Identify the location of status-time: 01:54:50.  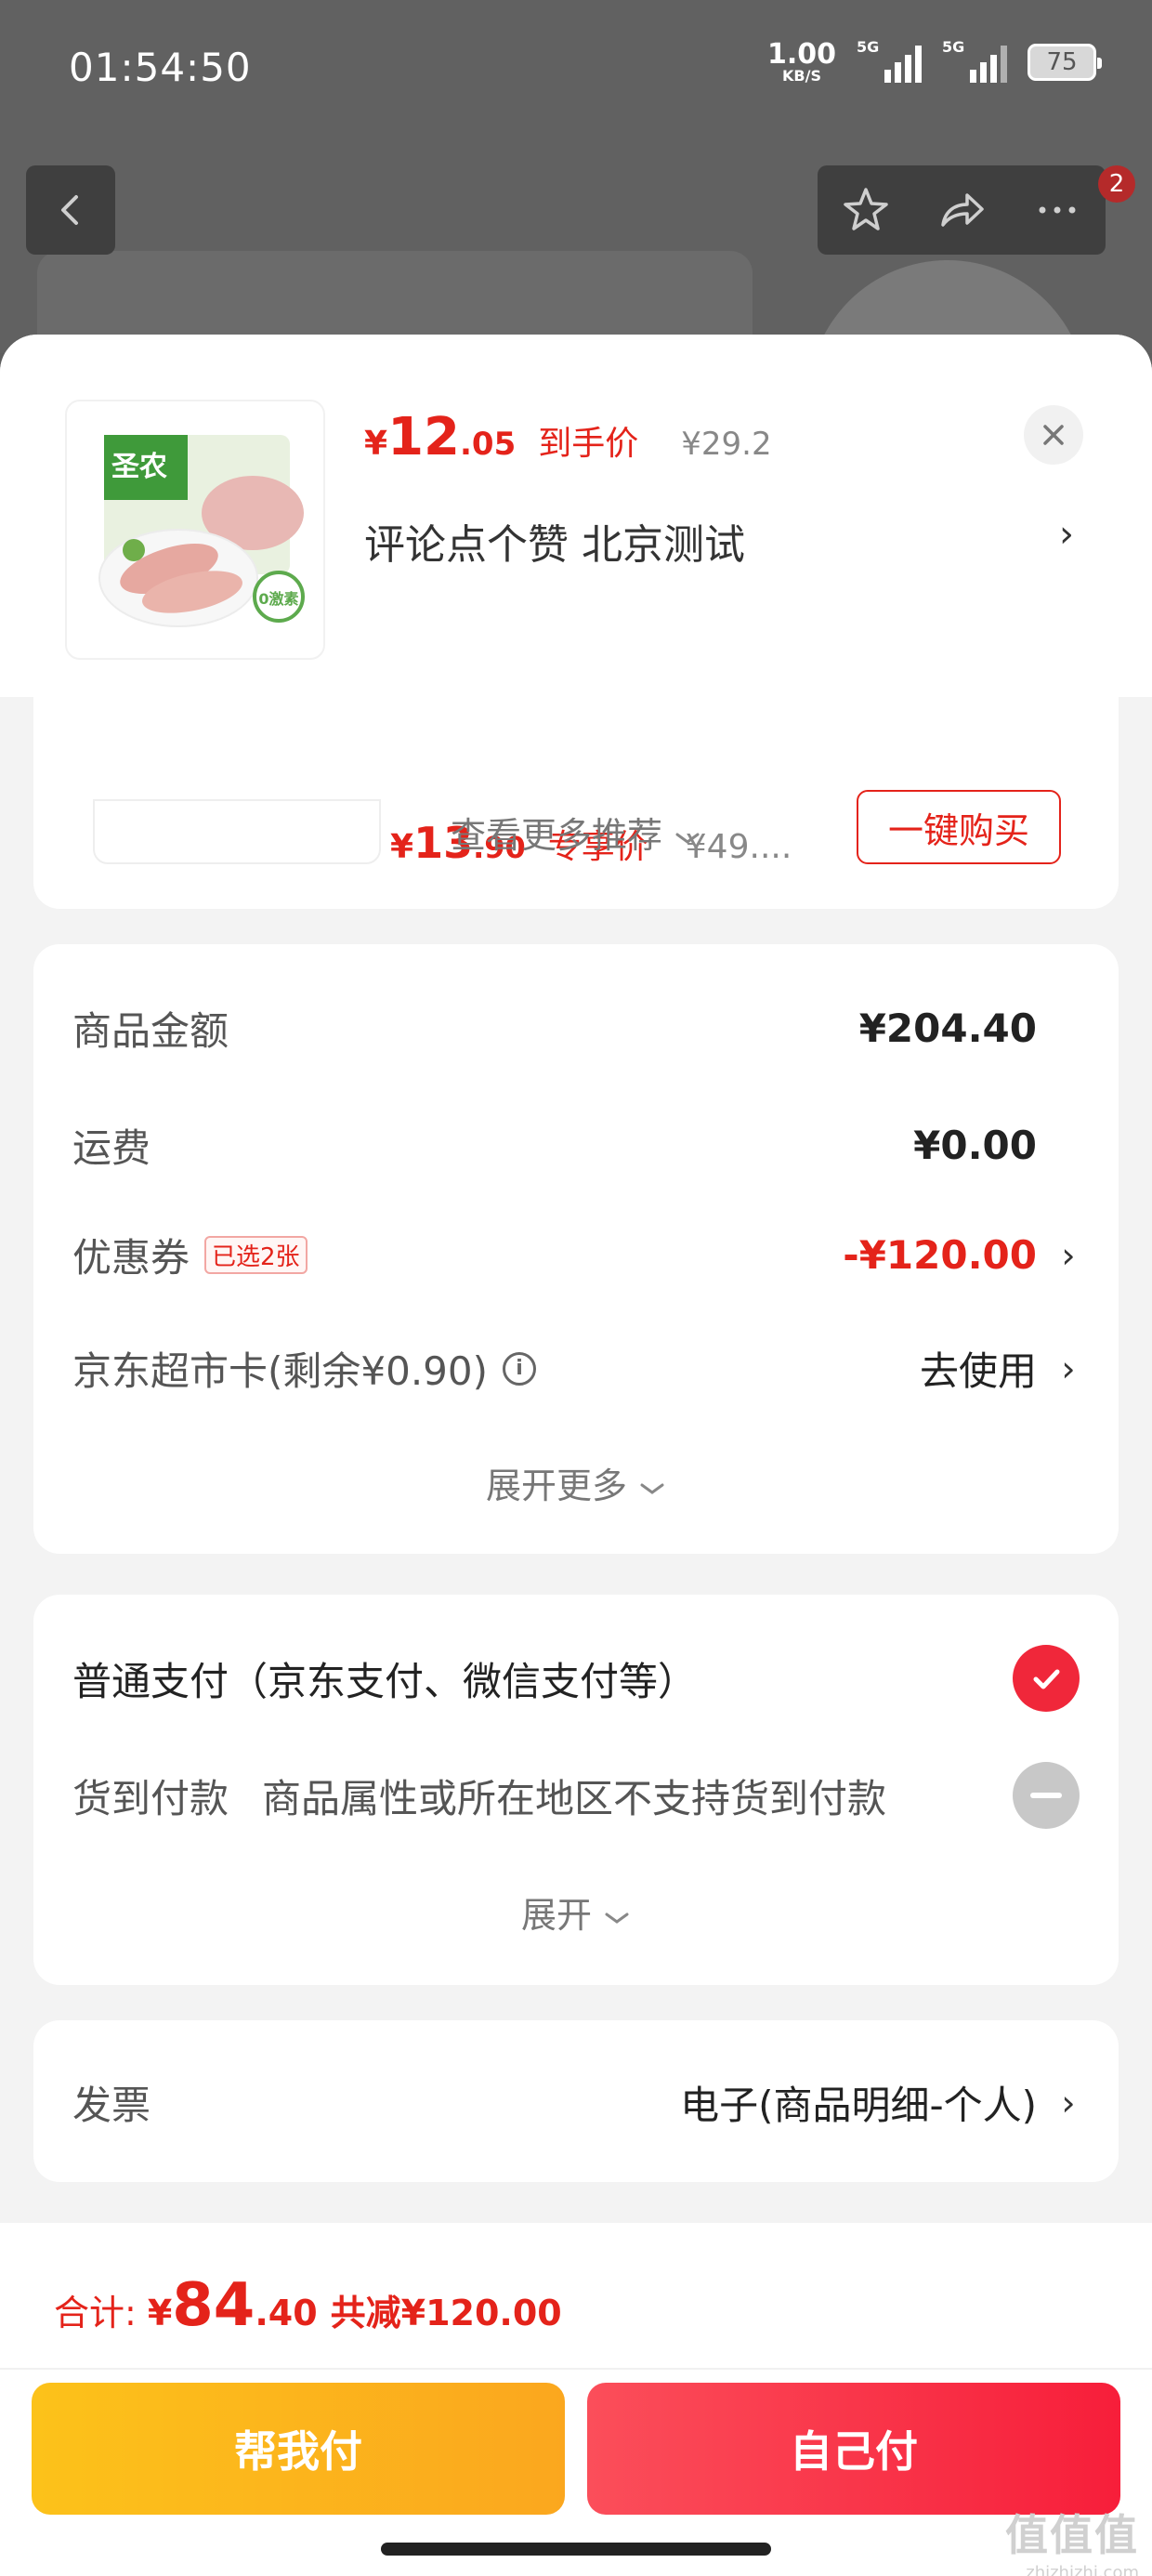
(160, 67).